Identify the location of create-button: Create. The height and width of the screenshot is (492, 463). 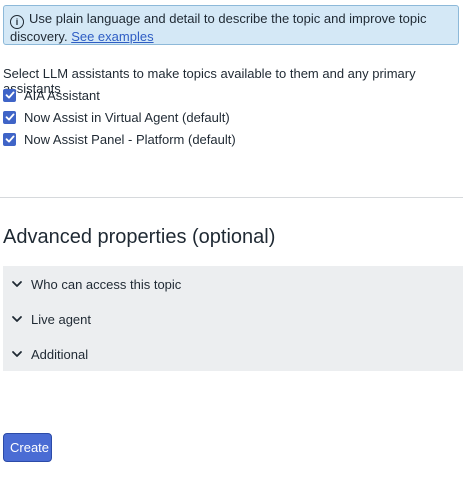
(27, 447).